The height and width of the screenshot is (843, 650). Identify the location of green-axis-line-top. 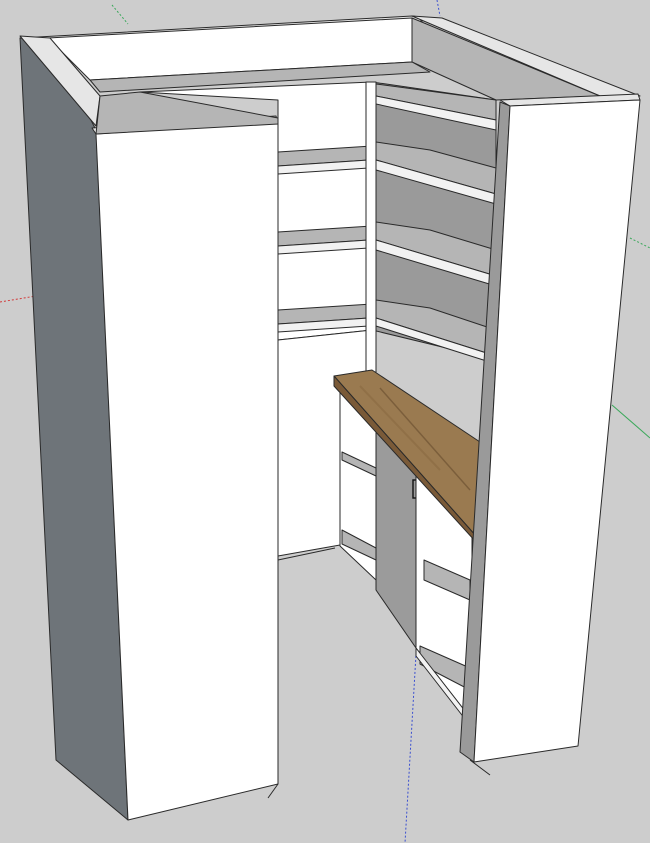
(120, 14).